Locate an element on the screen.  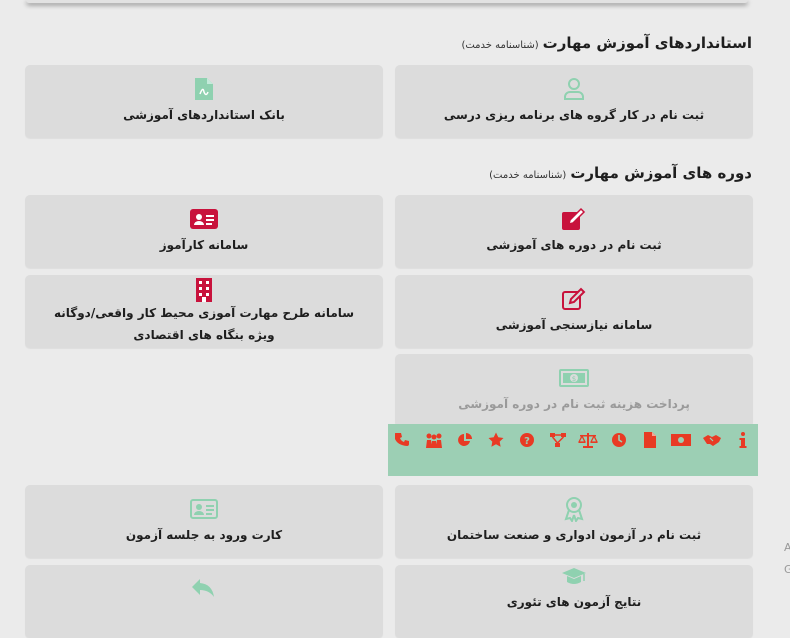
top-bar-edge is located at coordinates (387, 1).